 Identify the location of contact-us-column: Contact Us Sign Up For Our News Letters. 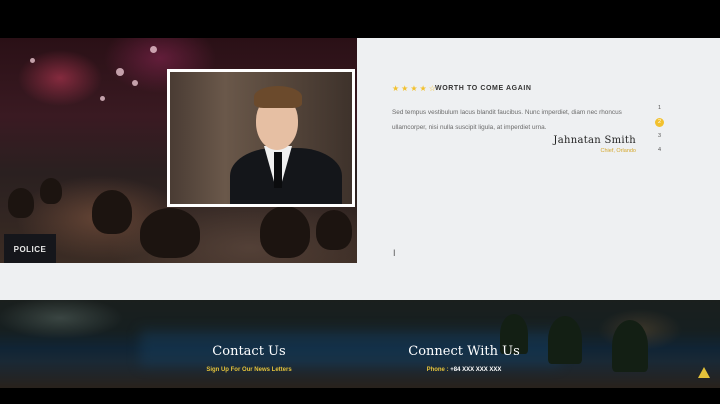
(249, 358).